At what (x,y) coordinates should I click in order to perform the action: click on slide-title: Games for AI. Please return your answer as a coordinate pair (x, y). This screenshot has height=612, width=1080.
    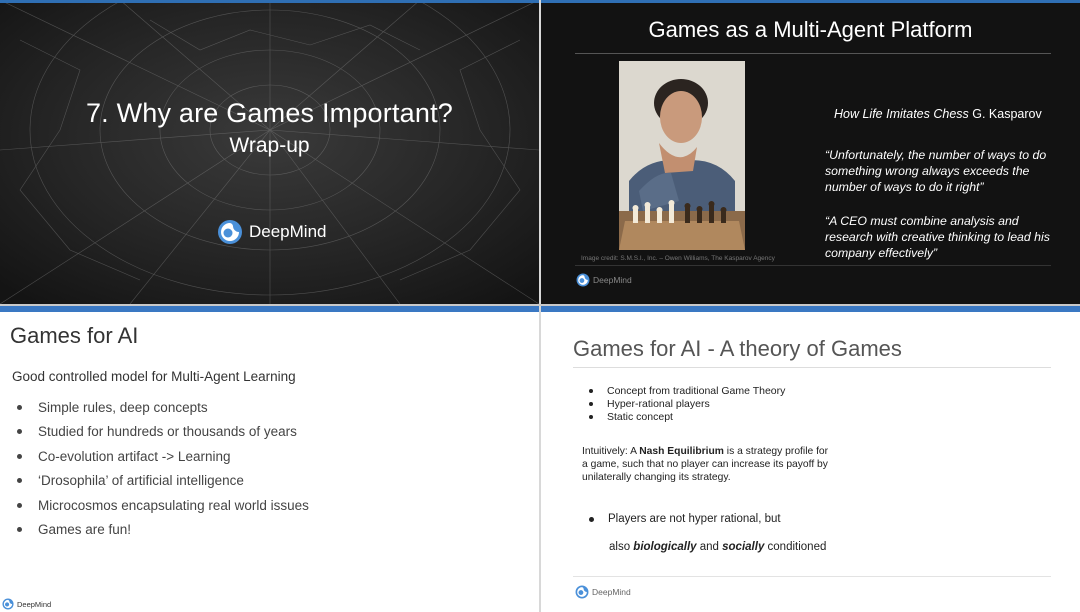
    Looking at the image, I should click on (74, 335).